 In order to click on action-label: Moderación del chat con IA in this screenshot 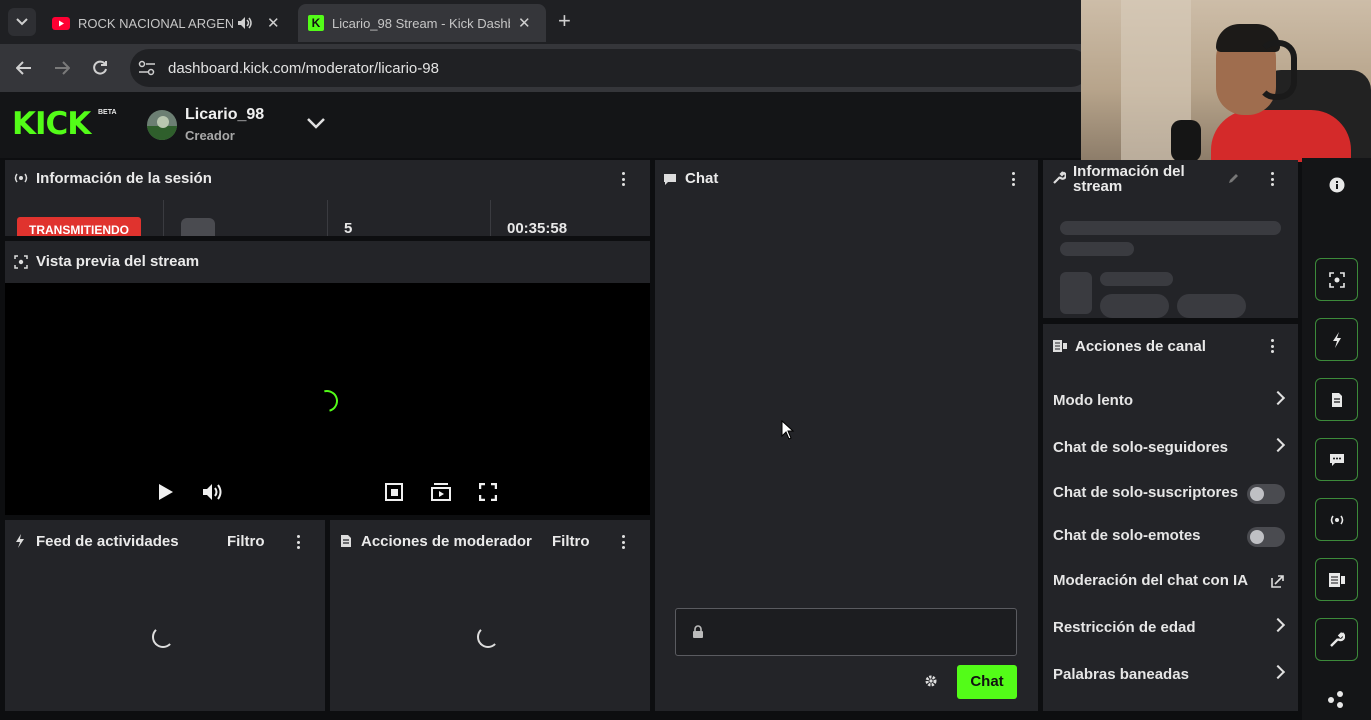, I will do `click(1151, 580)`.